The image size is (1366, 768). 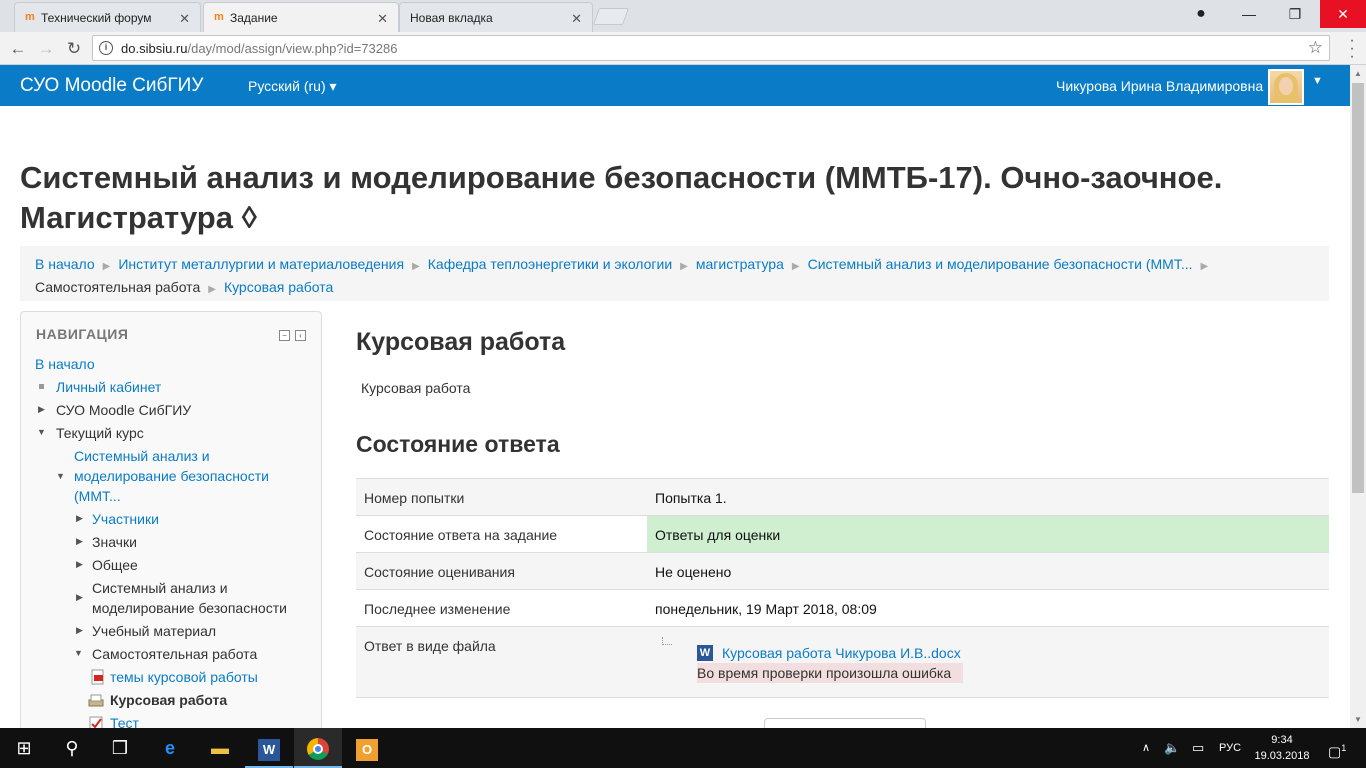 I want to click on word-document-icon: W, so click(x=705, y=653).